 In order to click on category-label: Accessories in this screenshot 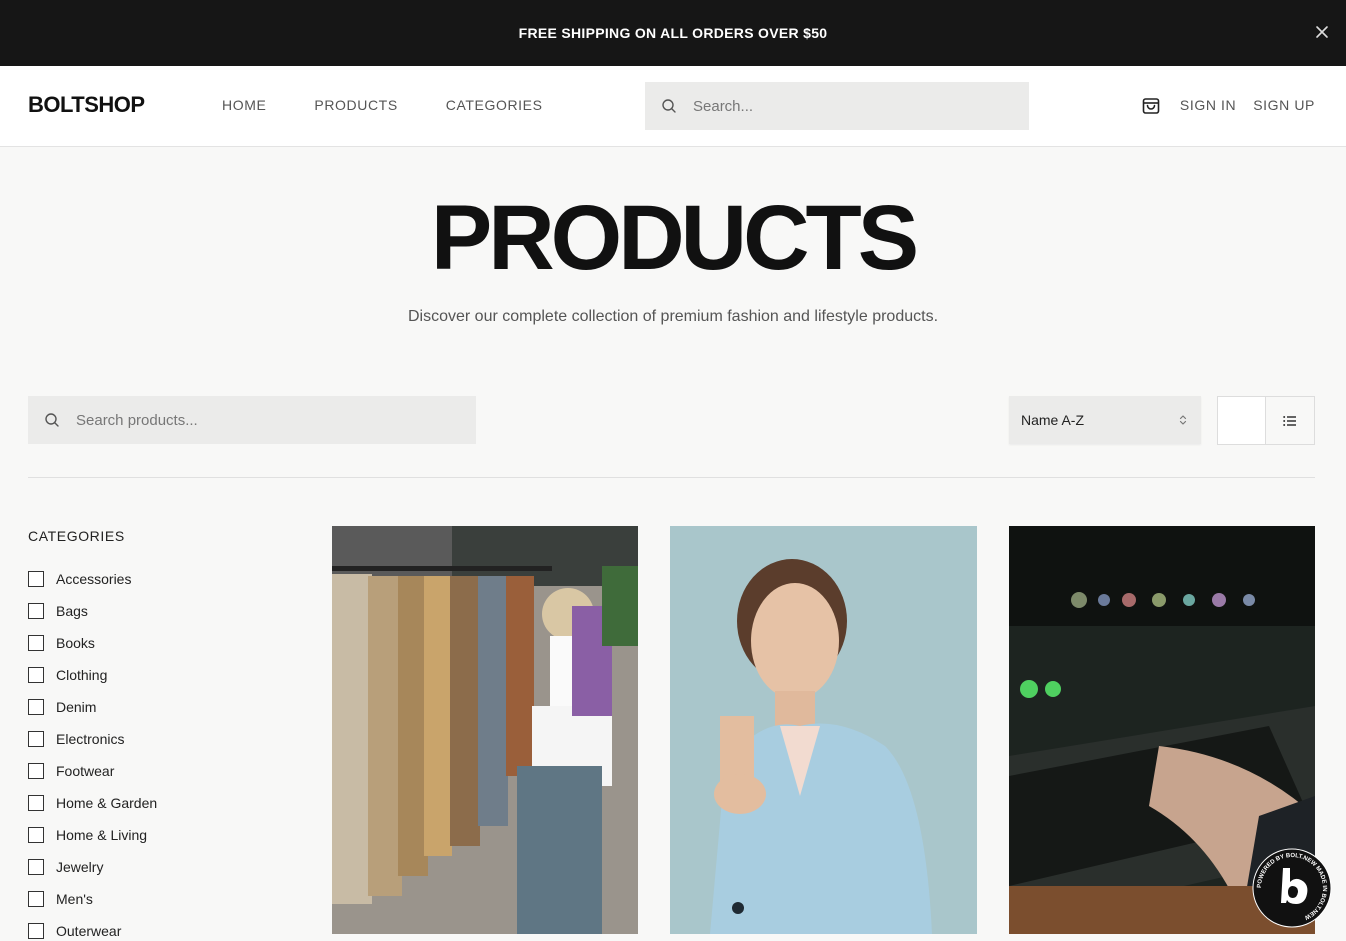, I will do `click(94, 579)`.